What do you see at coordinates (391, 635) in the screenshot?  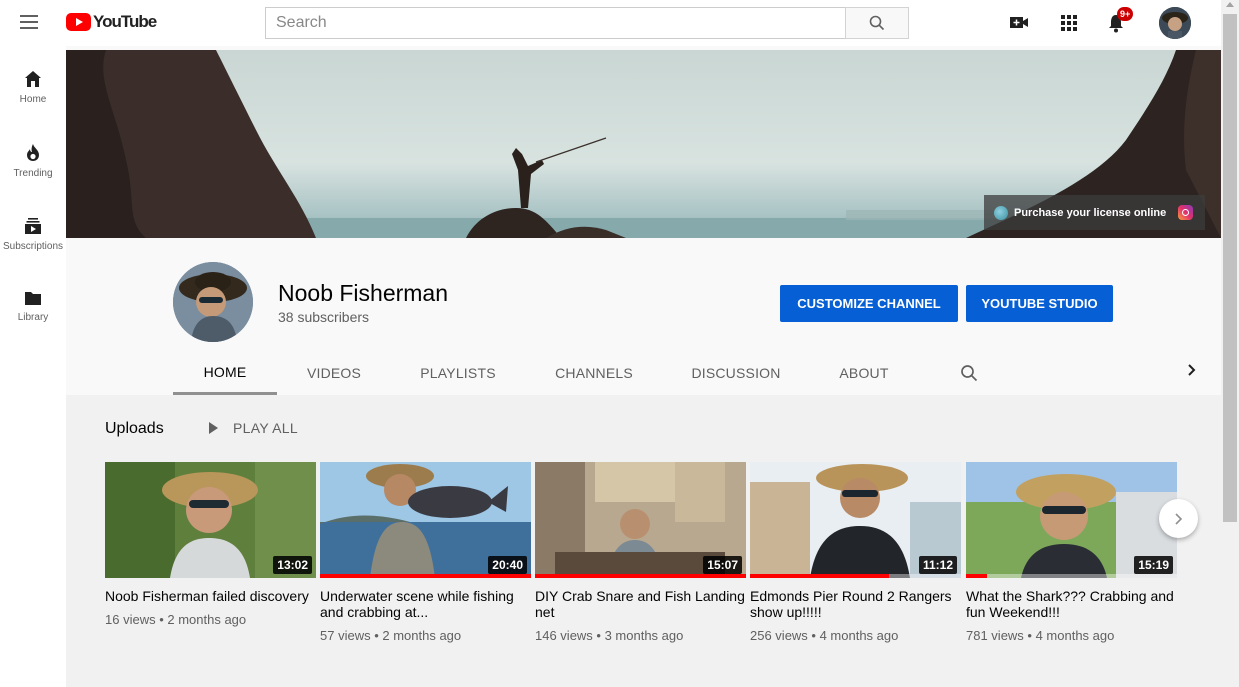 I see `video-meta: 57 views • 2 months ago` at bounding box center [391, 635].